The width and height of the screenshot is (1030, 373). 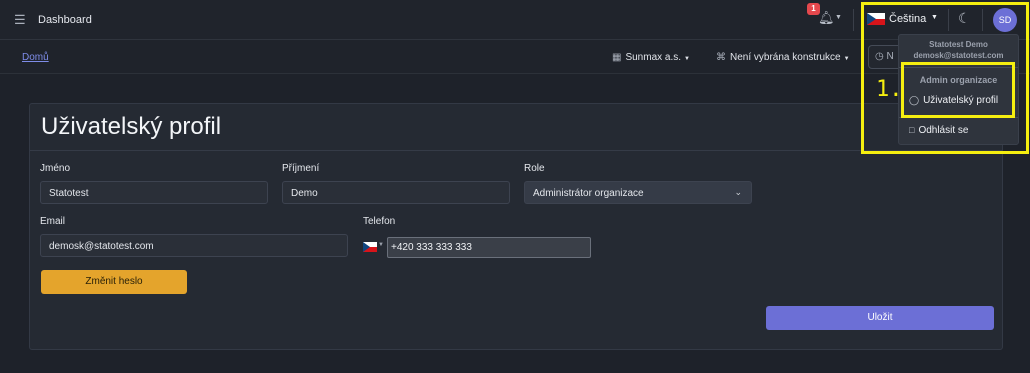 What do you see at coordinates (194, 245) in the screenshot?
I see `email-field: demosk@statotest.com` at bounding box center [194, 245].